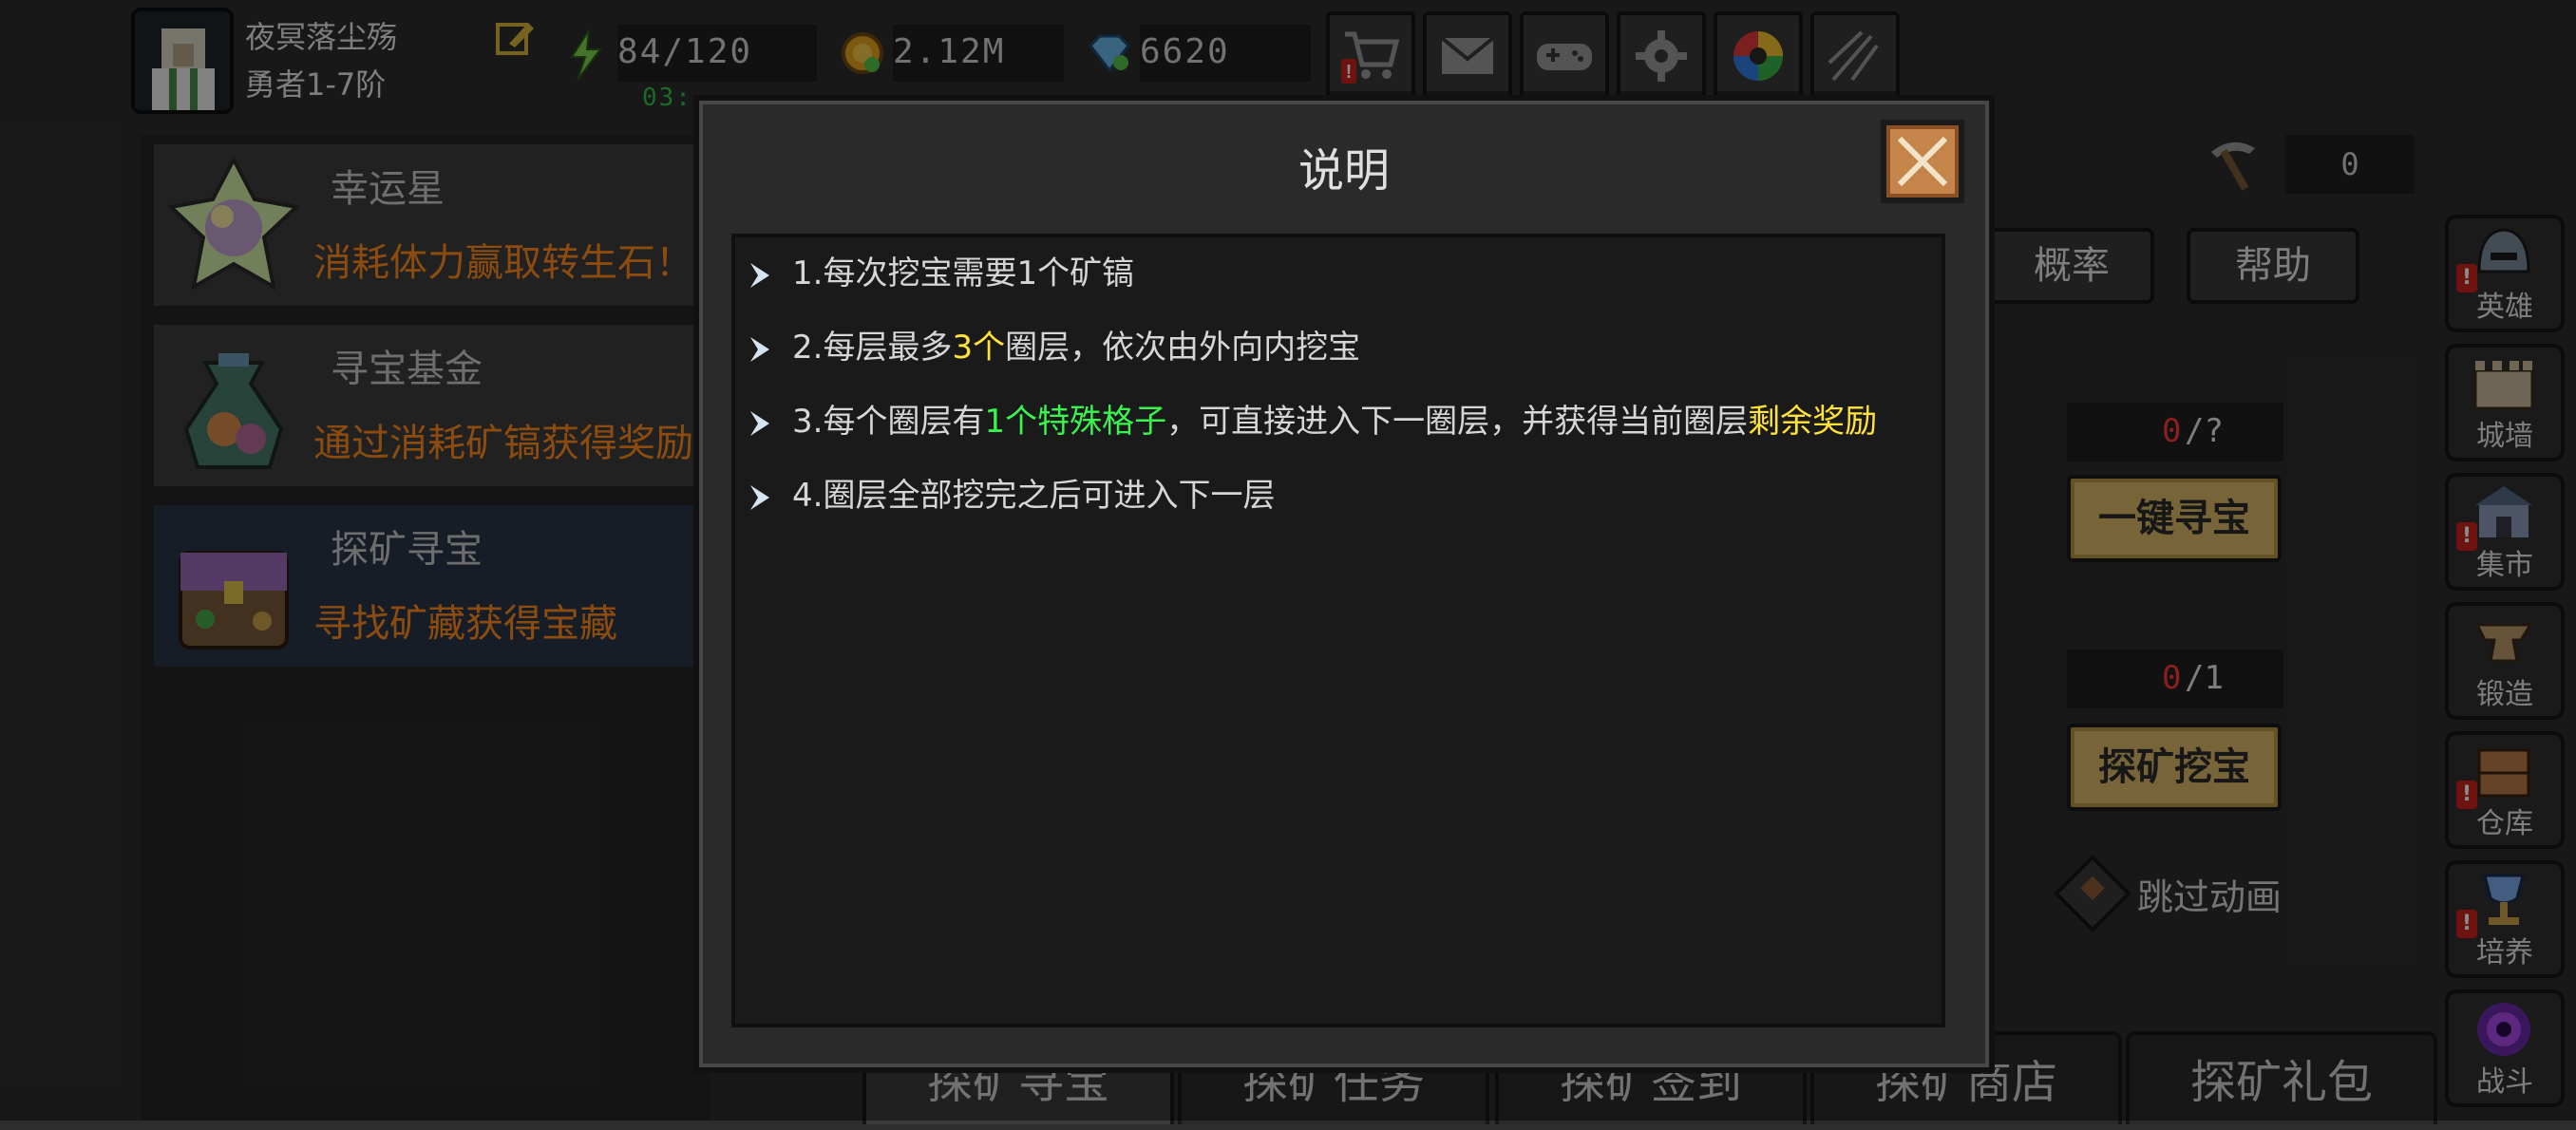 The image size is (2576, 1130). I want to click on rule-item: 1.每次挖宝需要1个矿镐, so click(940, 273).